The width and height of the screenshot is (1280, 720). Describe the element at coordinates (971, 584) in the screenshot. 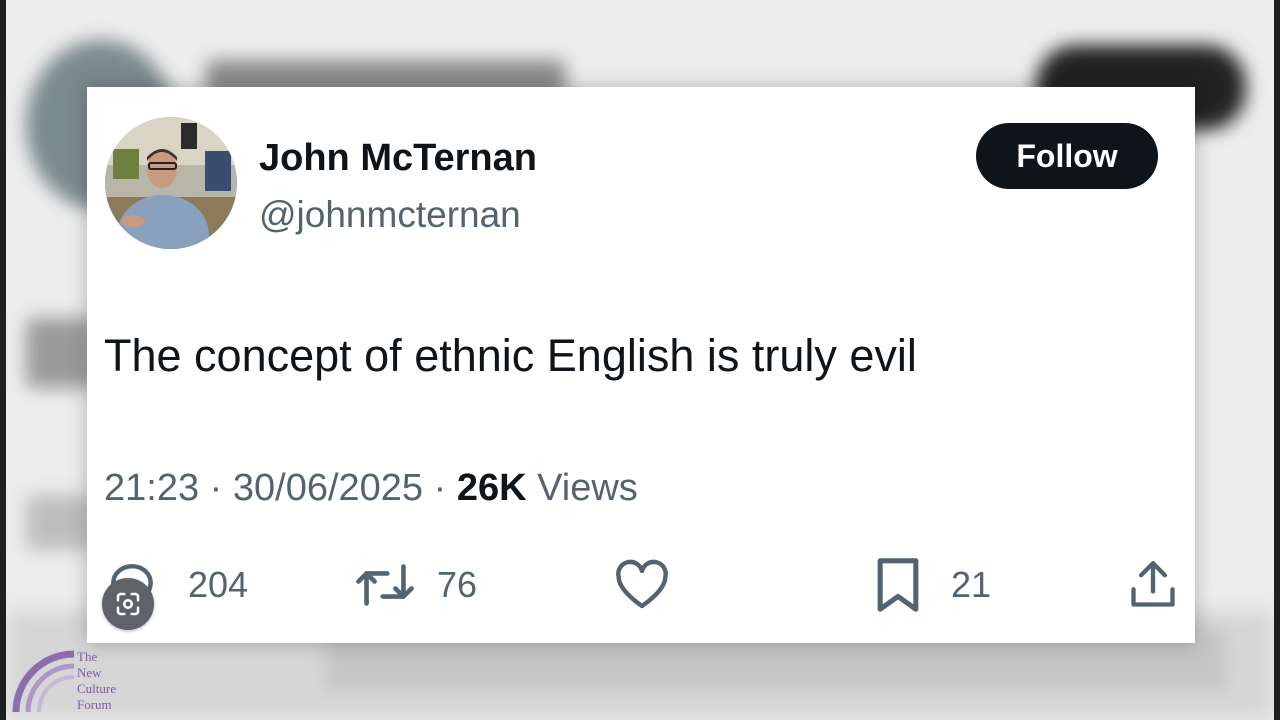

I see `bookmark-count: 21` at that location.